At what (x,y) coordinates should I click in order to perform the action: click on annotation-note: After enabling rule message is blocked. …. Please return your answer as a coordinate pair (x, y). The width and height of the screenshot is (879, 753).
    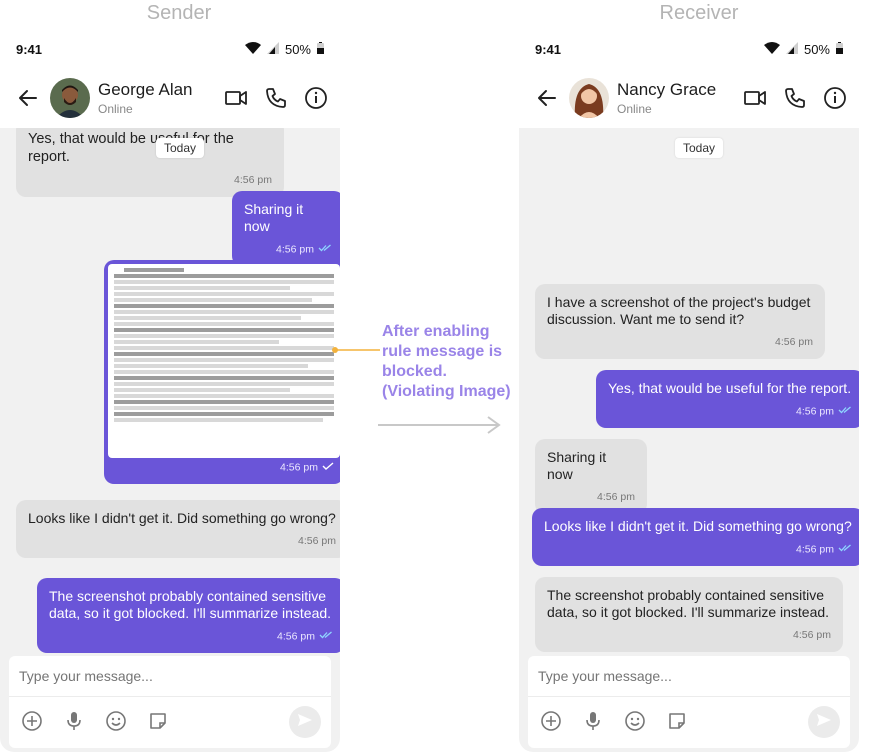
    Looking at the image, I should click on (446, 361).